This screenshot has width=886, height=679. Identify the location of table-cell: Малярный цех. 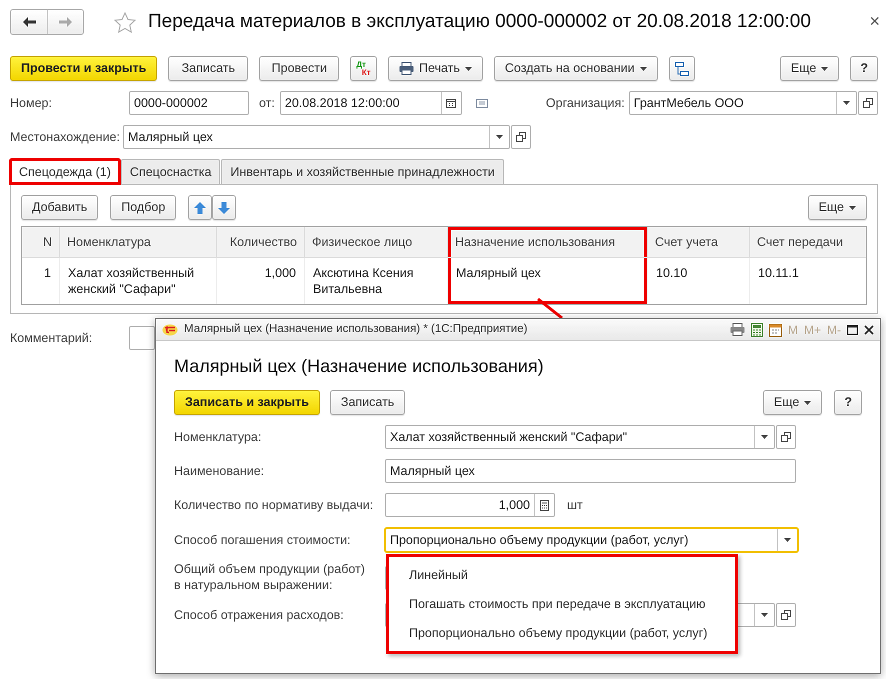
(547, 281).